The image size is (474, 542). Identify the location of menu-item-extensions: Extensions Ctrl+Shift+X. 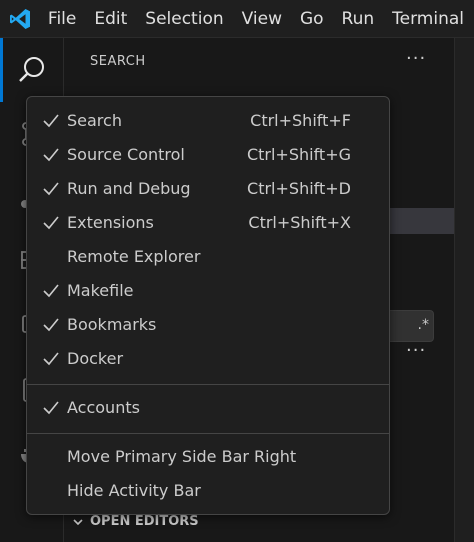
(208, 223).